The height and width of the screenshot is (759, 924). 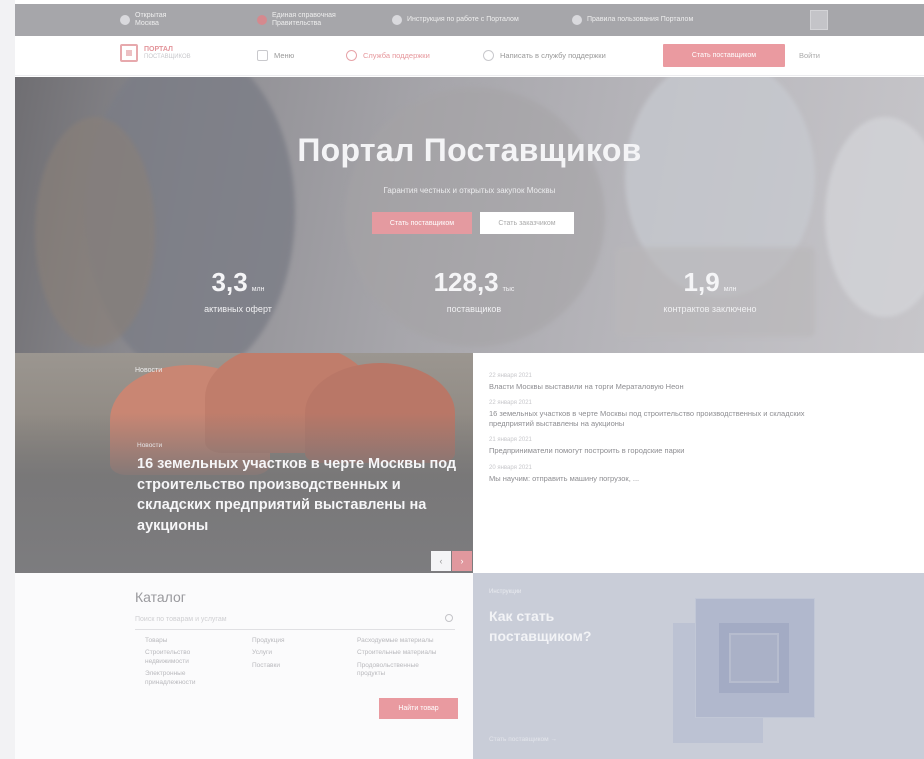 I want to click on grid-icon, so click(x=262, y=55).